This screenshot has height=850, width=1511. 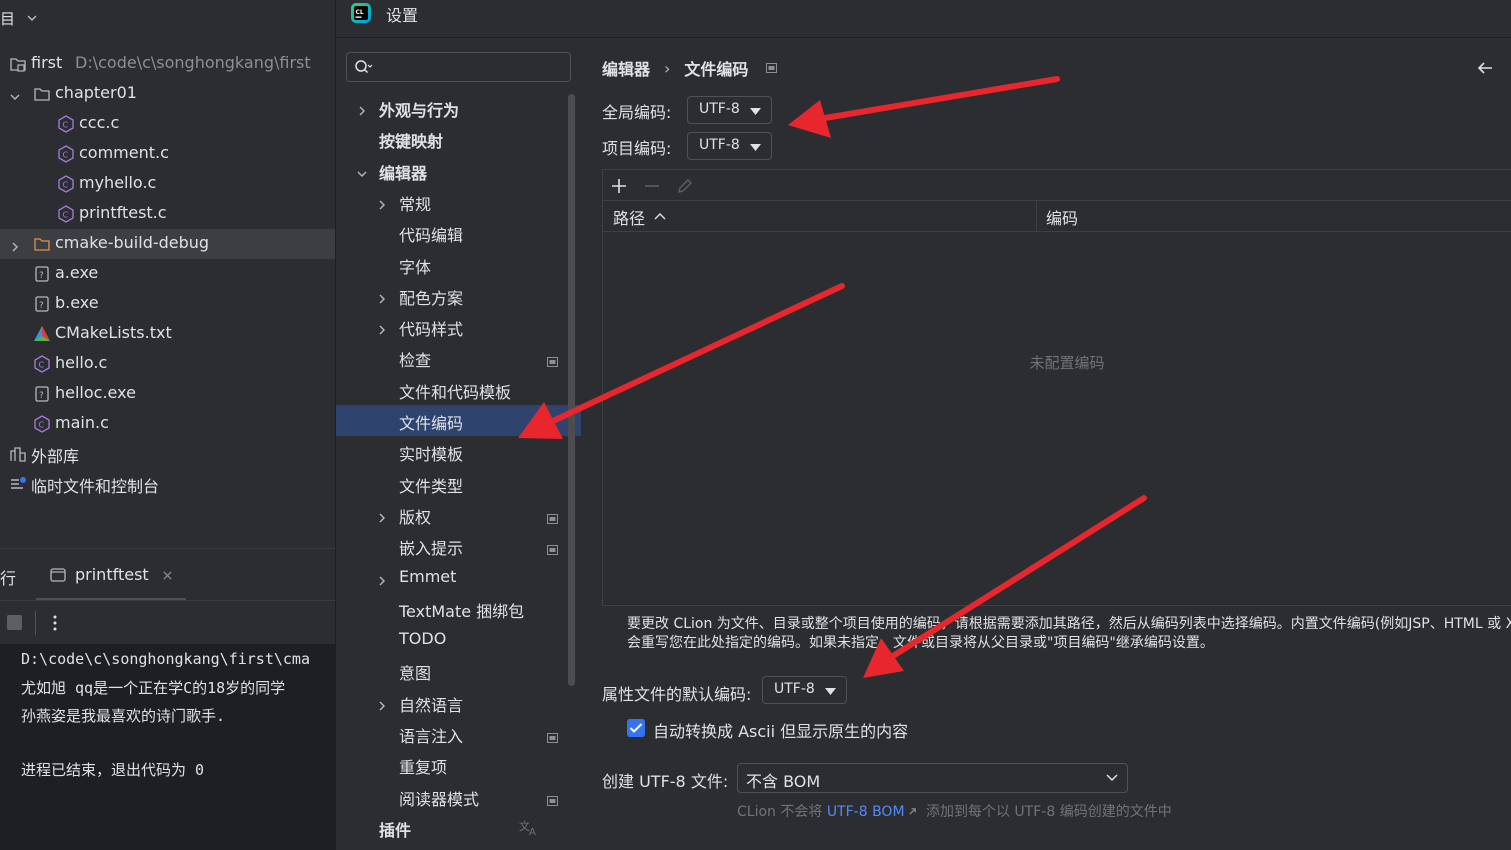 I want to click on project-encoding-combo: UTF-8, so click(x=729, y=146).